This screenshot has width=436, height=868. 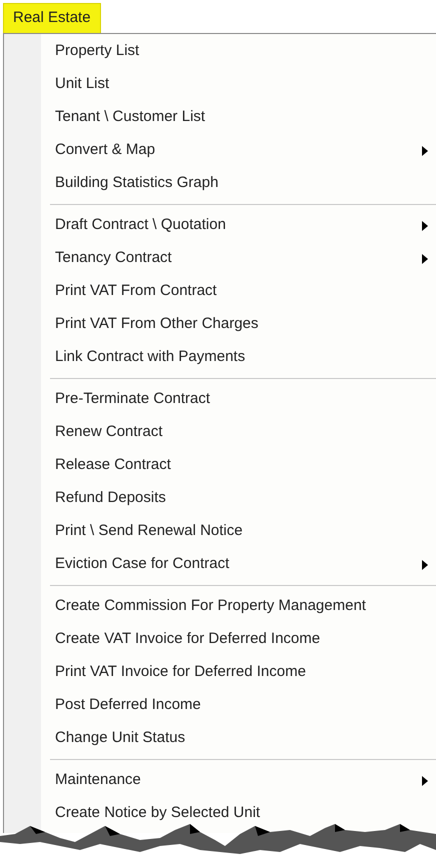 What do you see at coordinates (220, 780) in the screenshot?
I see `menu-item: Maintenance` at bounding box center [220, 780].